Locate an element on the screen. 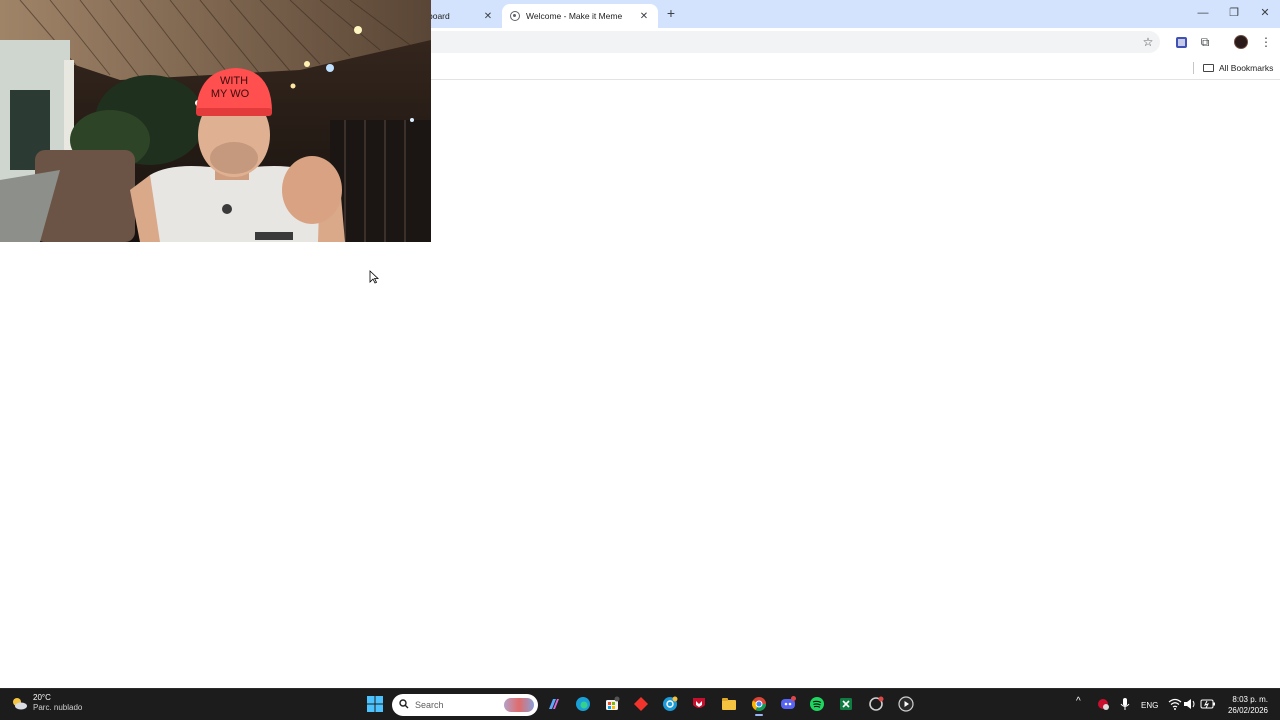  edge-icon is located at coordinates (583, 704).